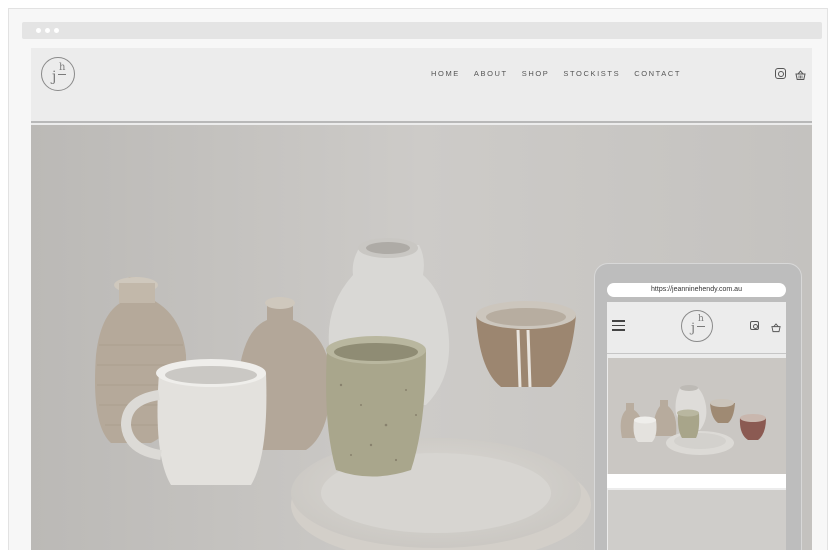 Image resolution: width=836 pixels, height=550 pixels. What do you see at coordinates (422, 30) in the screenshot?
I see `browser-title-bar` at bounding box center [422, 30].